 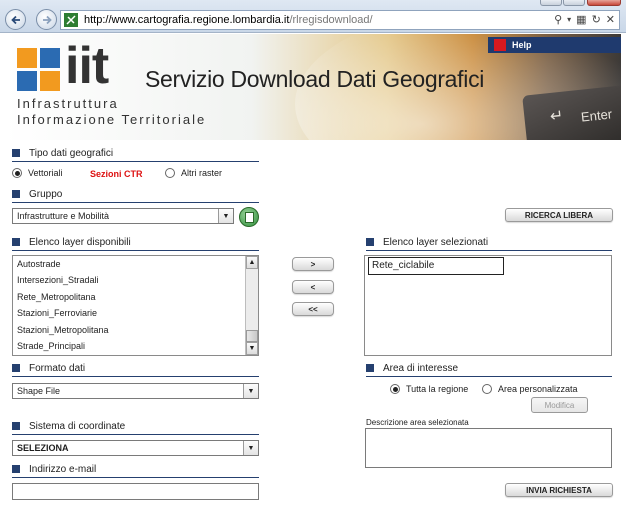 I want to click on back-button, so click(x=15, y=19).